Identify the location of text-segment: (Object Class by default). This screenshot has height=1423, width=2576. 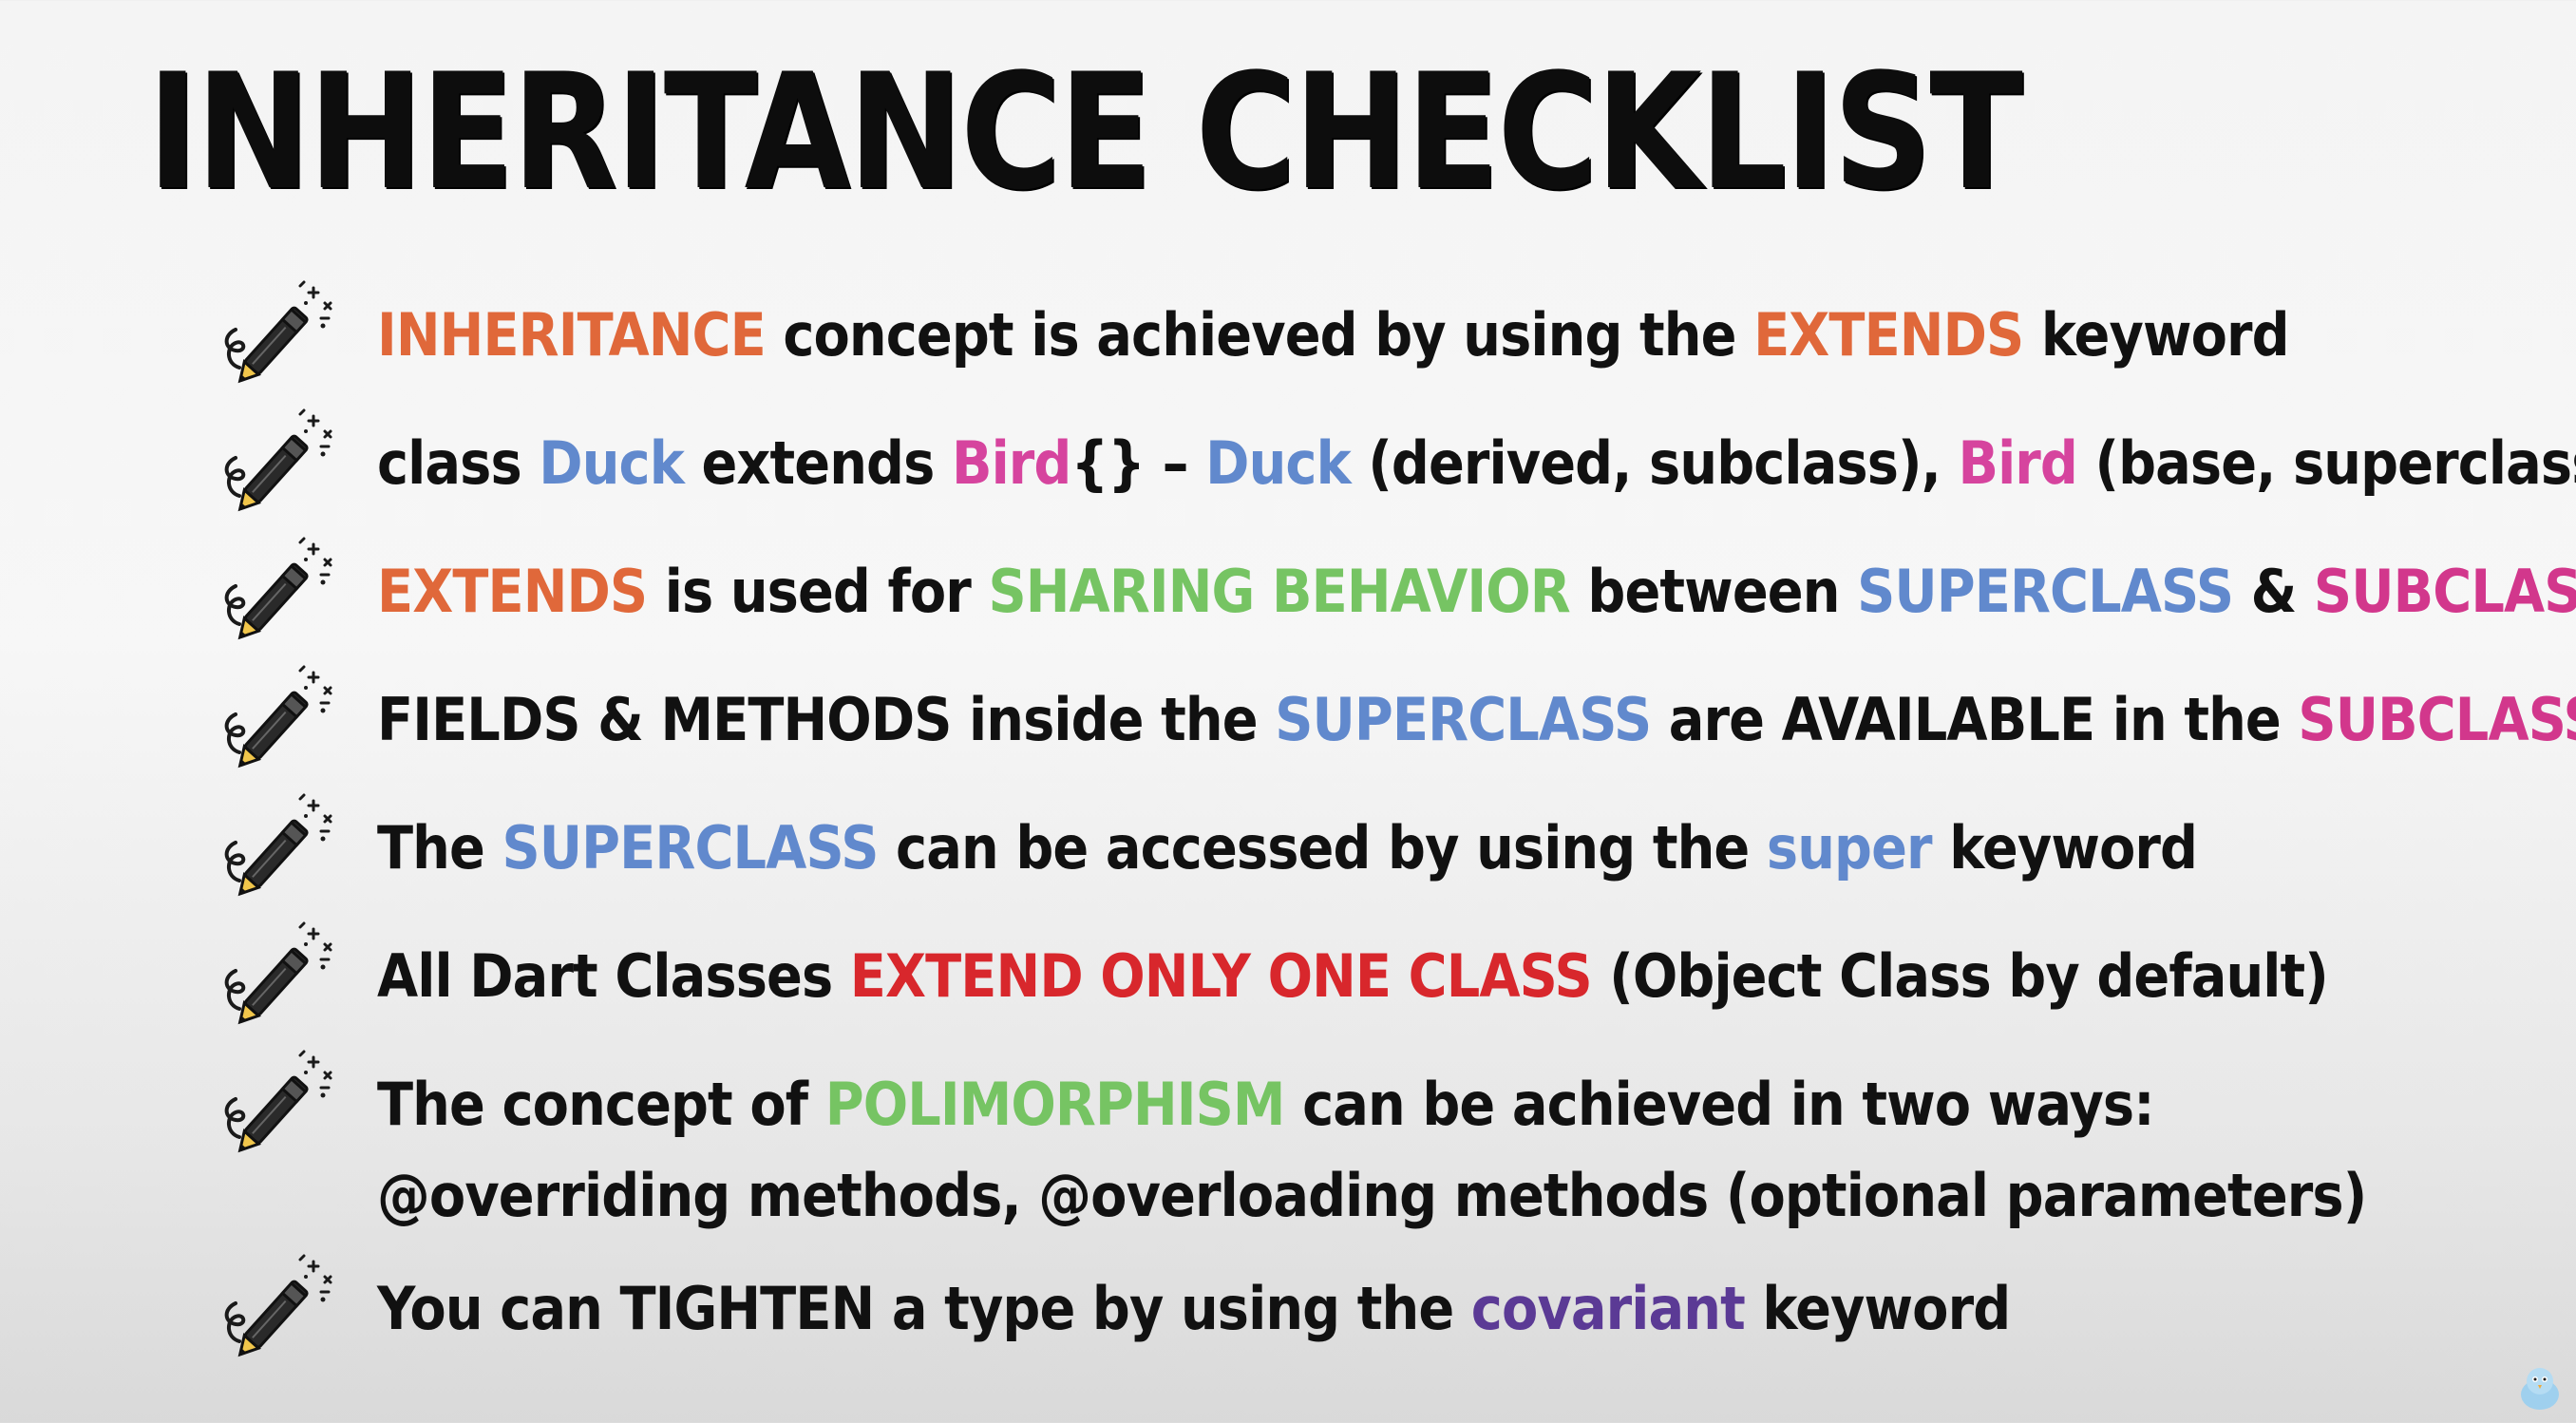
(1960, 976).